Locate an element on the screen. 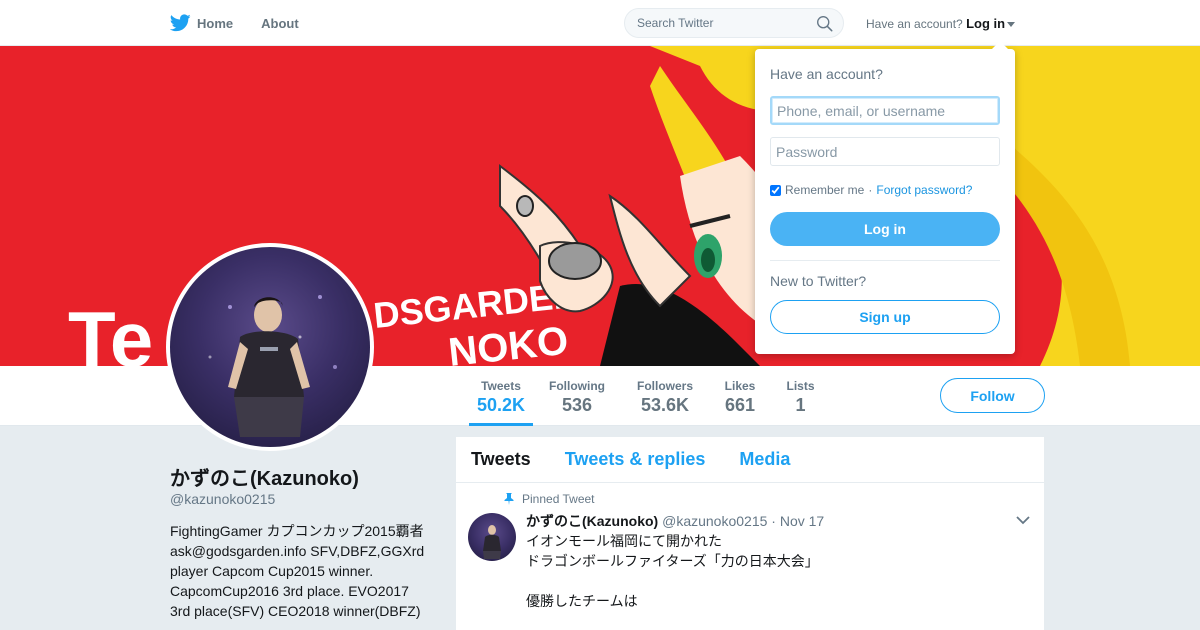 The image size is (1200, 630). tweet-author-name: かずのこ(Kazunoko) is located at coordinates (592, 521).